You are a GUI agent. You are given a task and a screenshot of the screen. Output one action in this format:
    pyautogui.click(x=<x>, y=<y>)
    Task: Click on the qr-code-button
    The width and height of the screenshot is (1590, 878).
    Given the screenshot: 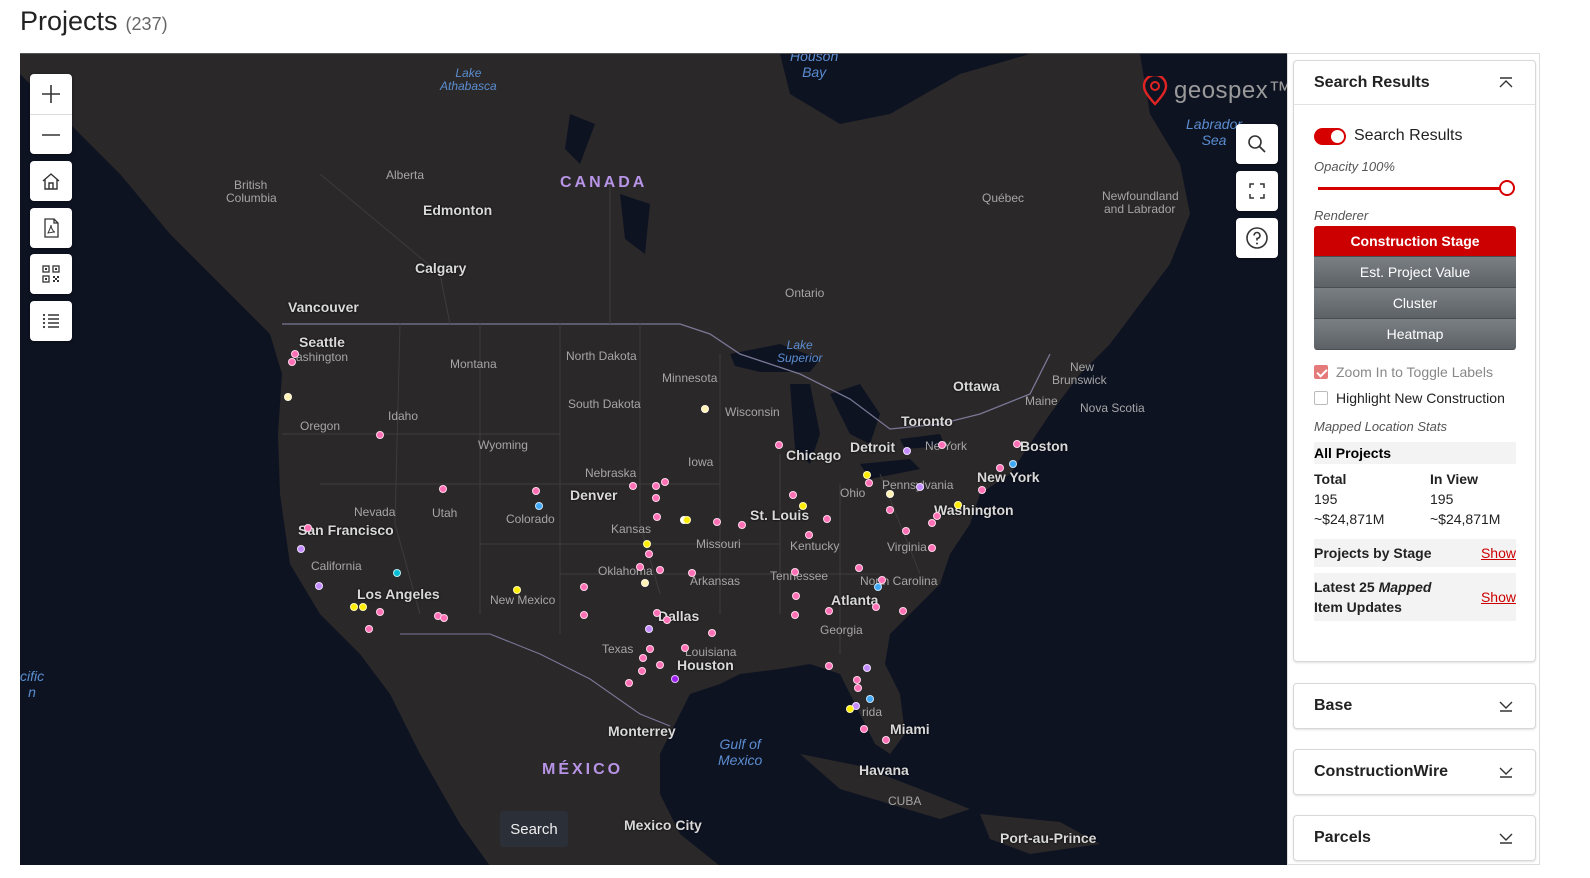 What is the action you would take?
    pyautogui.click(x=51, y=274)
    